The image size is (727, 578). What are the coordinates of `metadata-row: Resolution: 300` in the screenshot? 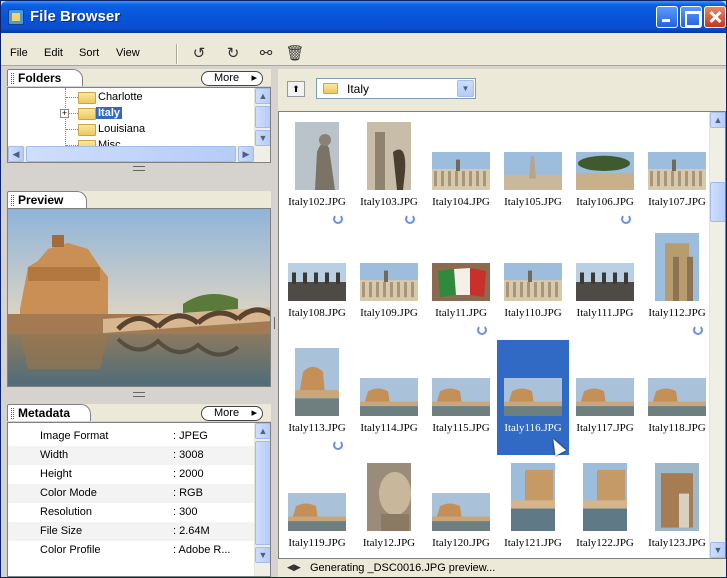 It's located at (131, 512).